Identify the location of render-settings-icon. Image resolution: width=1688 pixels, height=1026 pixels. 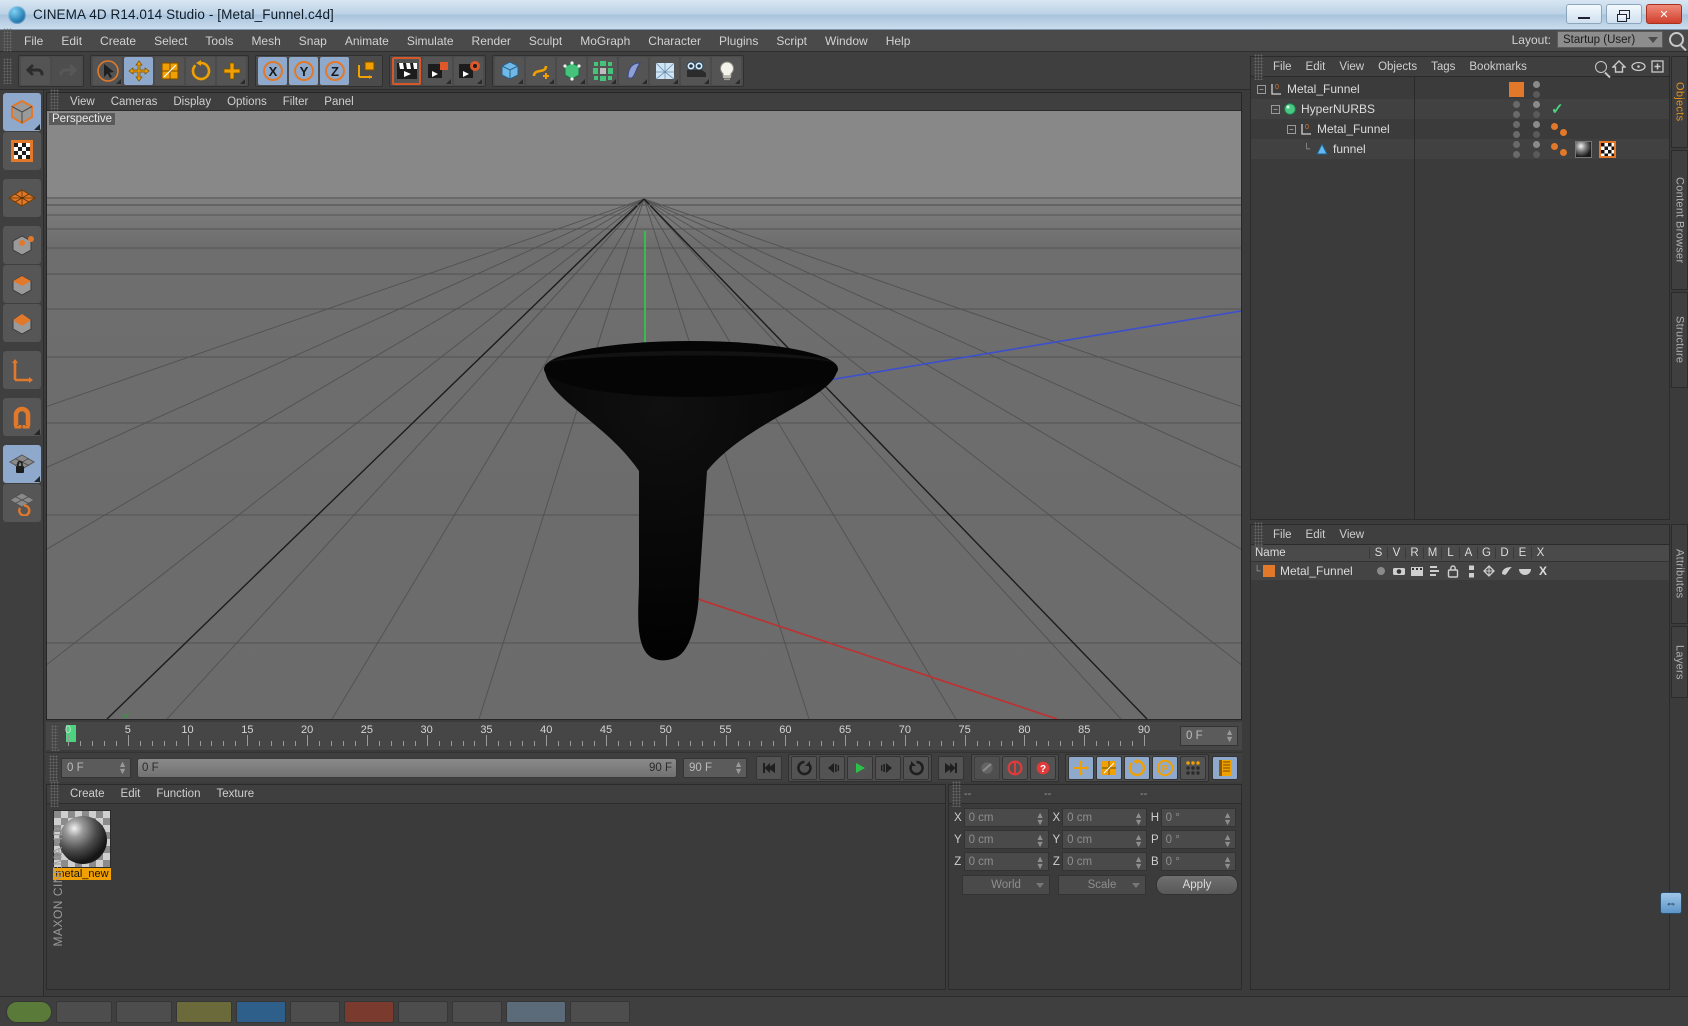
(468, 70).